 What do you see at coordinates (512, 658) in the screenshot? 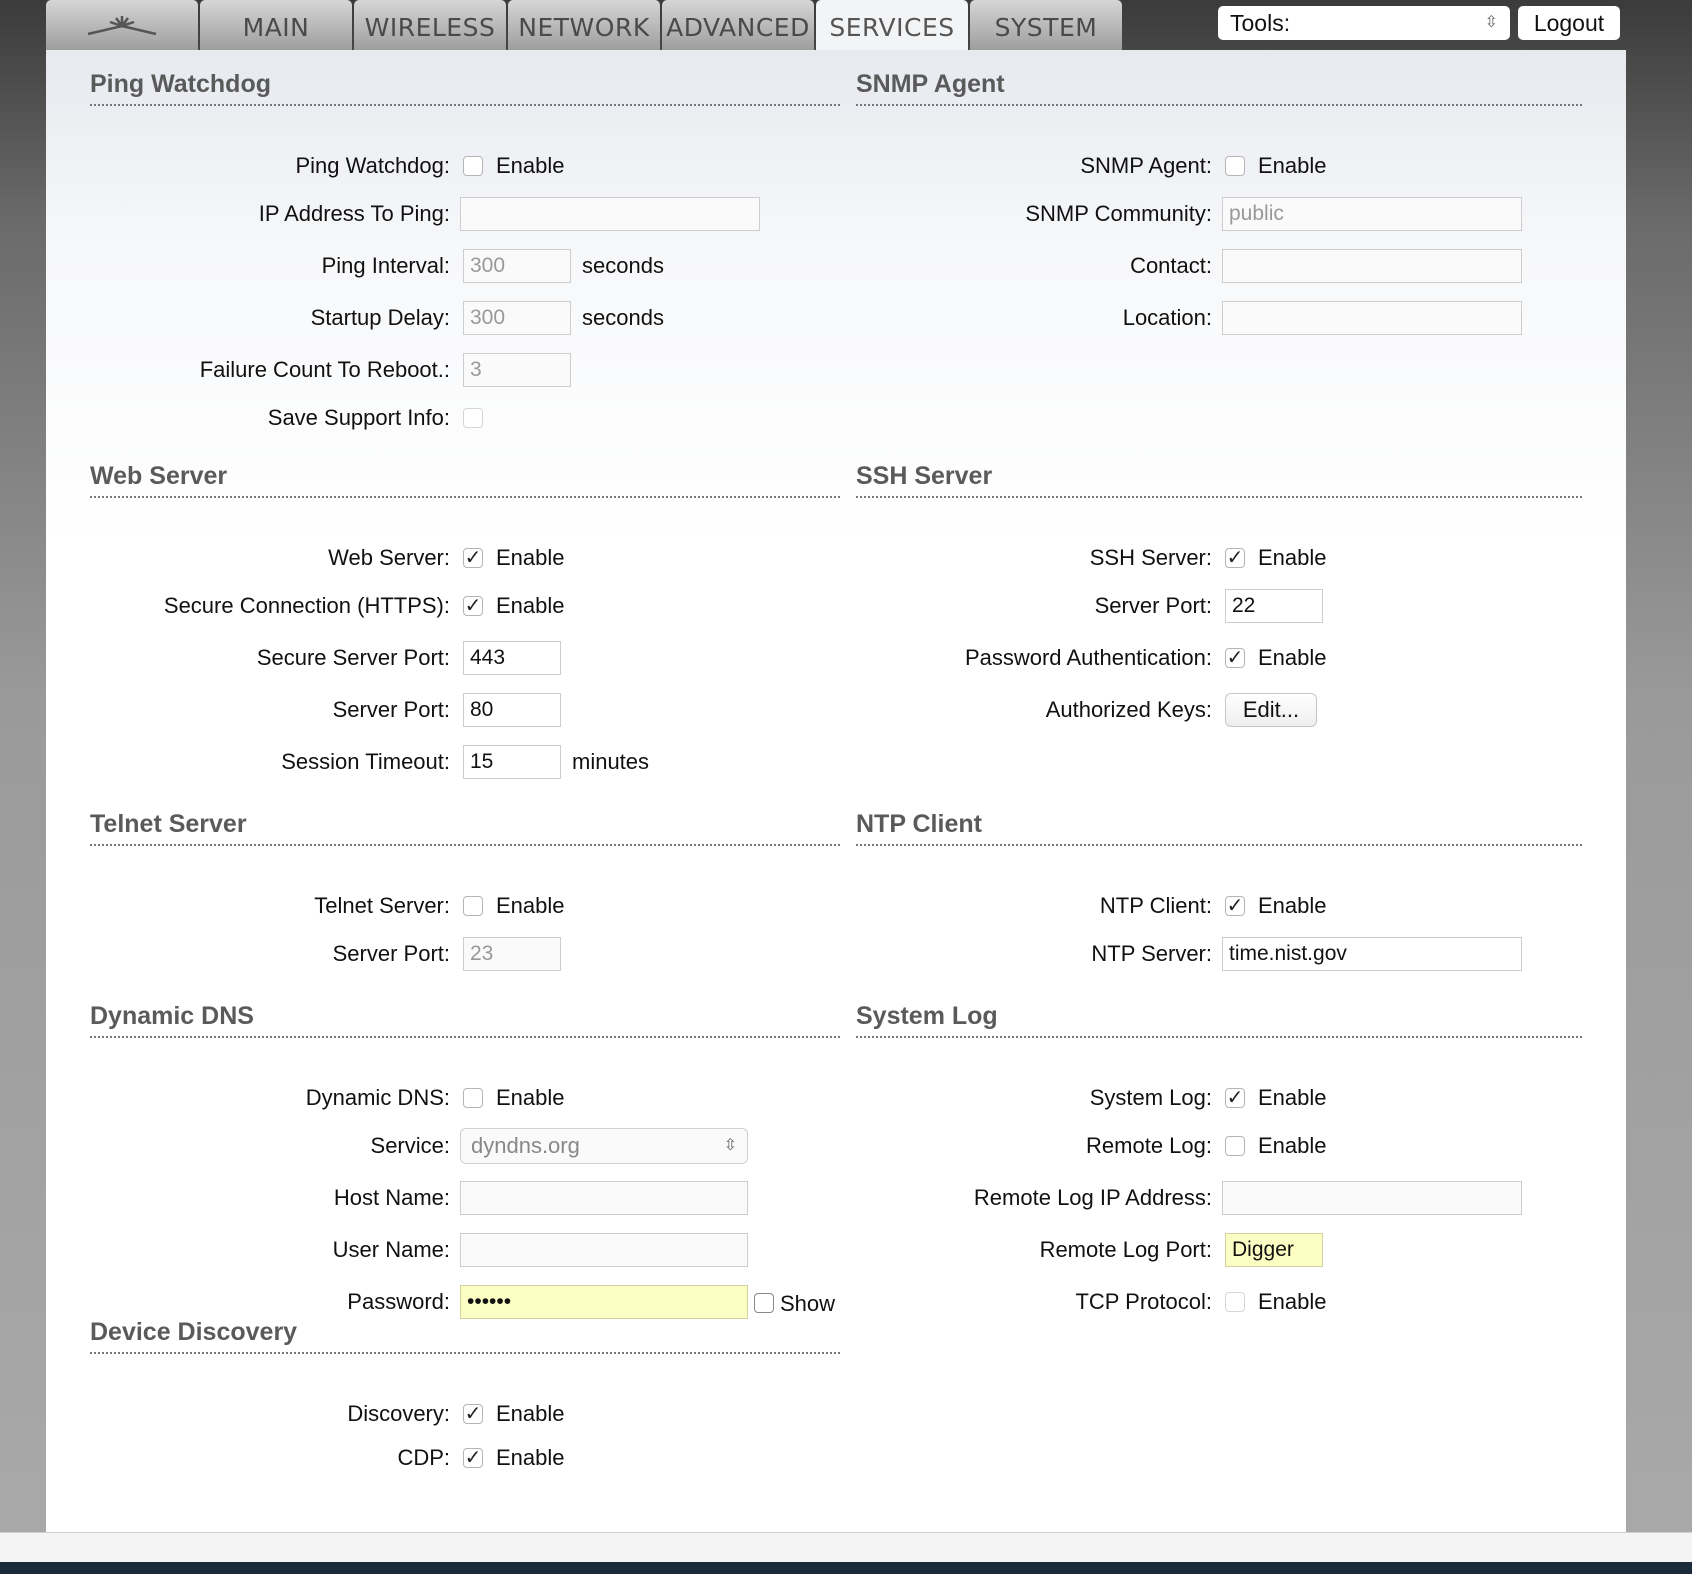
I see `secure-port-input: 443` at bounding box center [512, 658].